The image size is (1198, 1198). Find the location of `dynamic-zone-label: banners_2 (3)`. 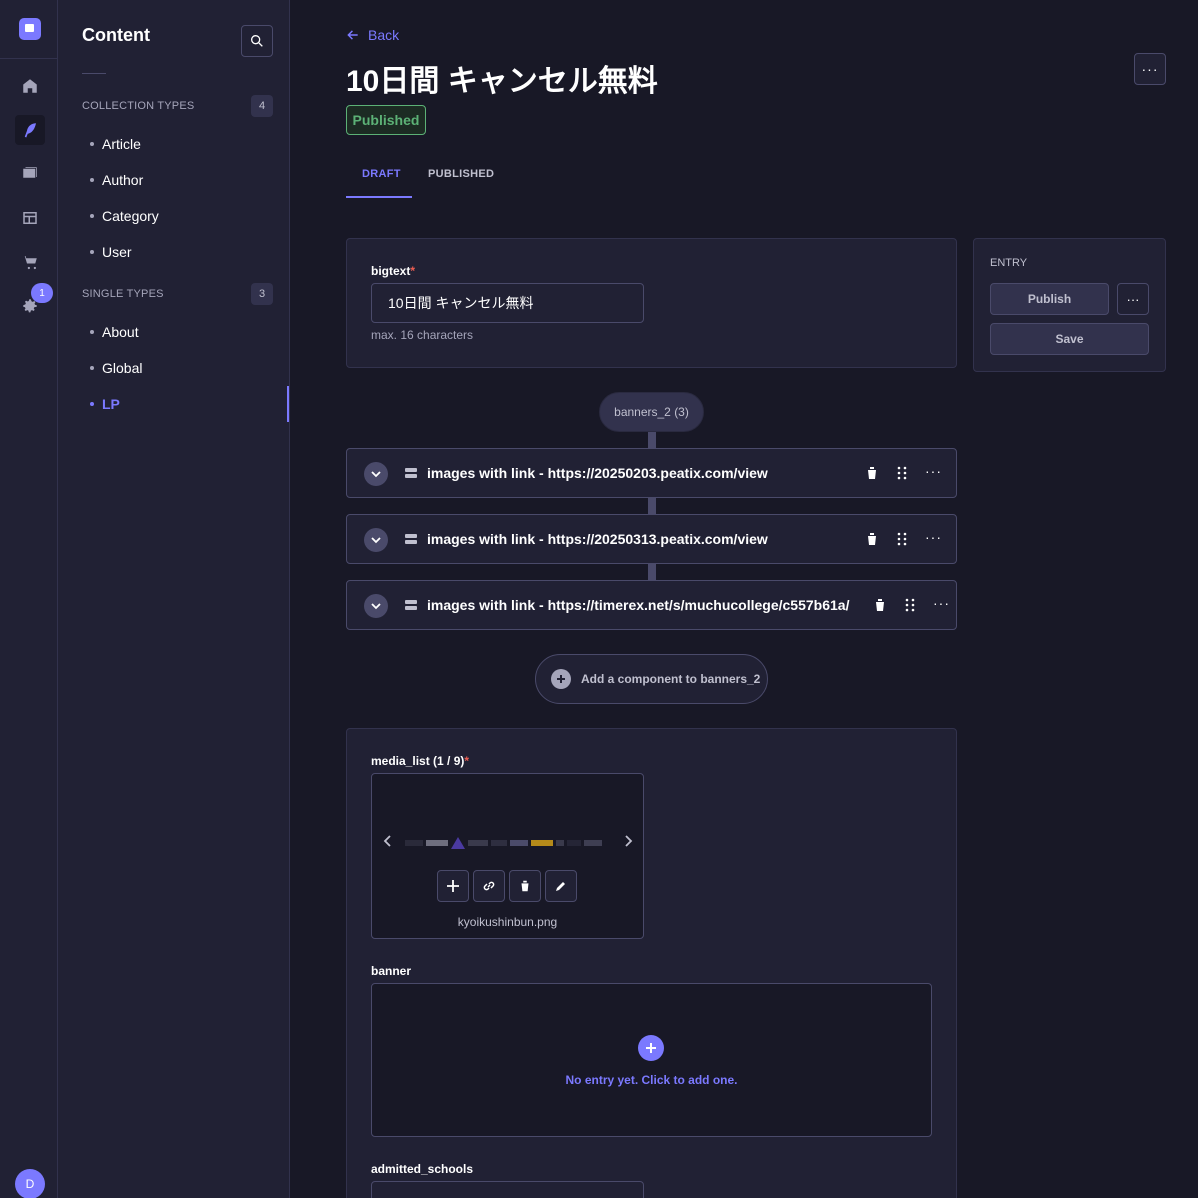

dynamic-zone-label: banners_2 (3) is located at coordinates (651, 412).